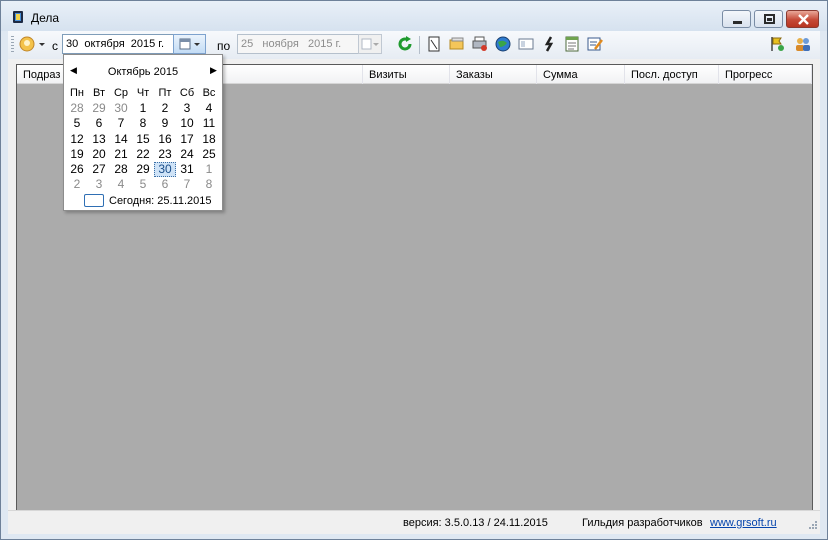 The height and width of the screenshot is (540, 828). Describe the element at coordinates (414, 16) in the screenshot. I see `title-bar: Дела` at that location.